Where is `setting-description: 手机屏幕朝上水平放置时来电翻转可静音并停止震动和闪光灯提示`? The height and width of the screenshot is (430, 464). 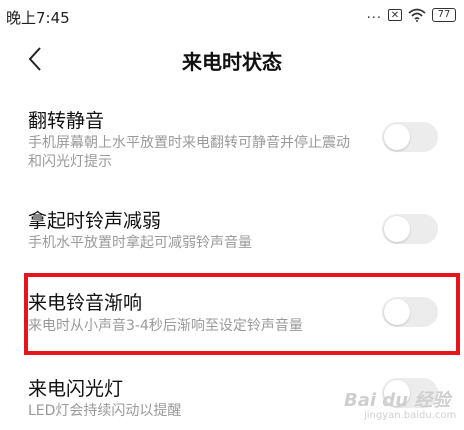 setting-description: 手机屏幕朝上水平放置时来电翻转可静音并停止震动和闪光灯提示 is located at coordinates (189, 152).